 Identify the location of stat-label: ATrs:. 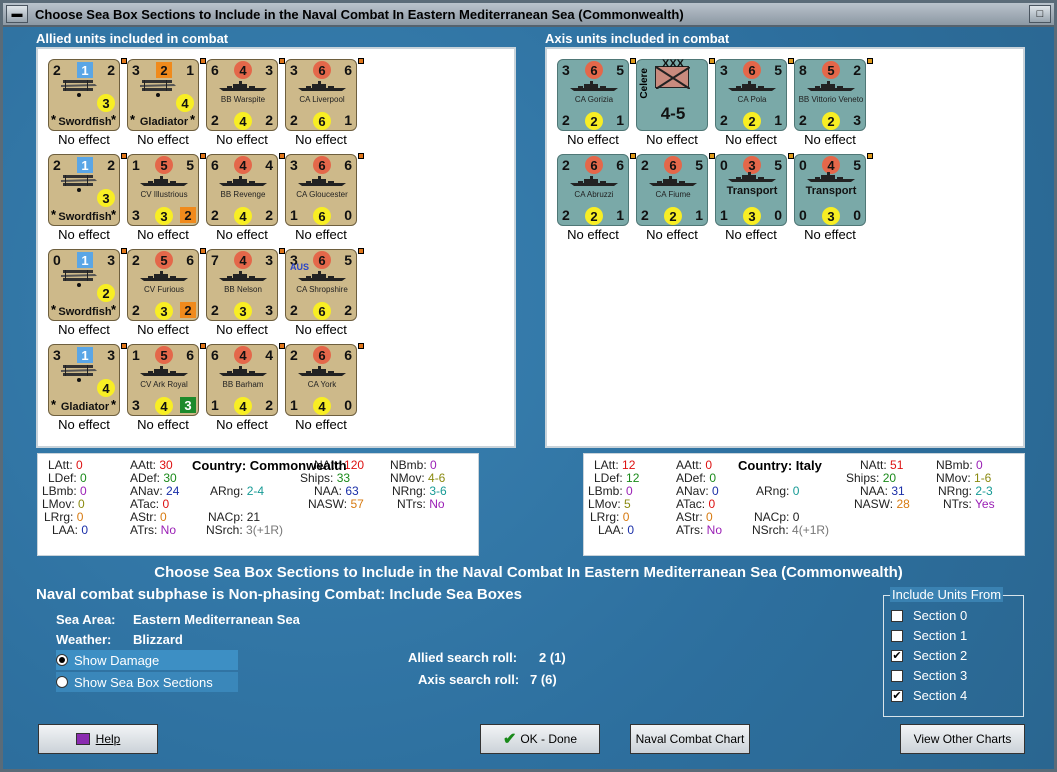
(690, 530).